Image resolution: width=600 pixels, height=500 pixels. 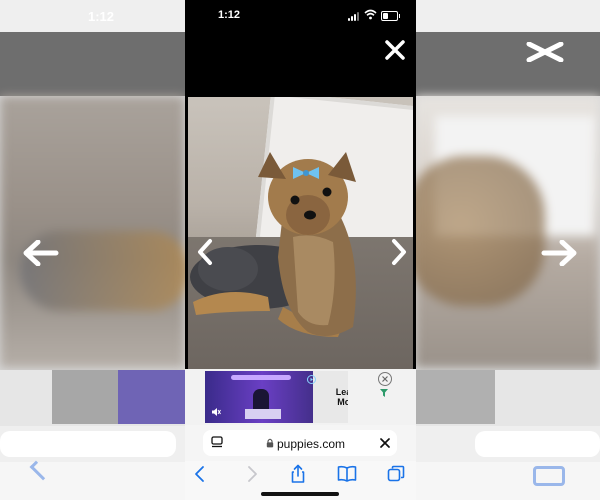 What do you see at coordinates (276, 397) in the screenshot?
I see `ad-image: Learn More` at bounding box center [276, 397].